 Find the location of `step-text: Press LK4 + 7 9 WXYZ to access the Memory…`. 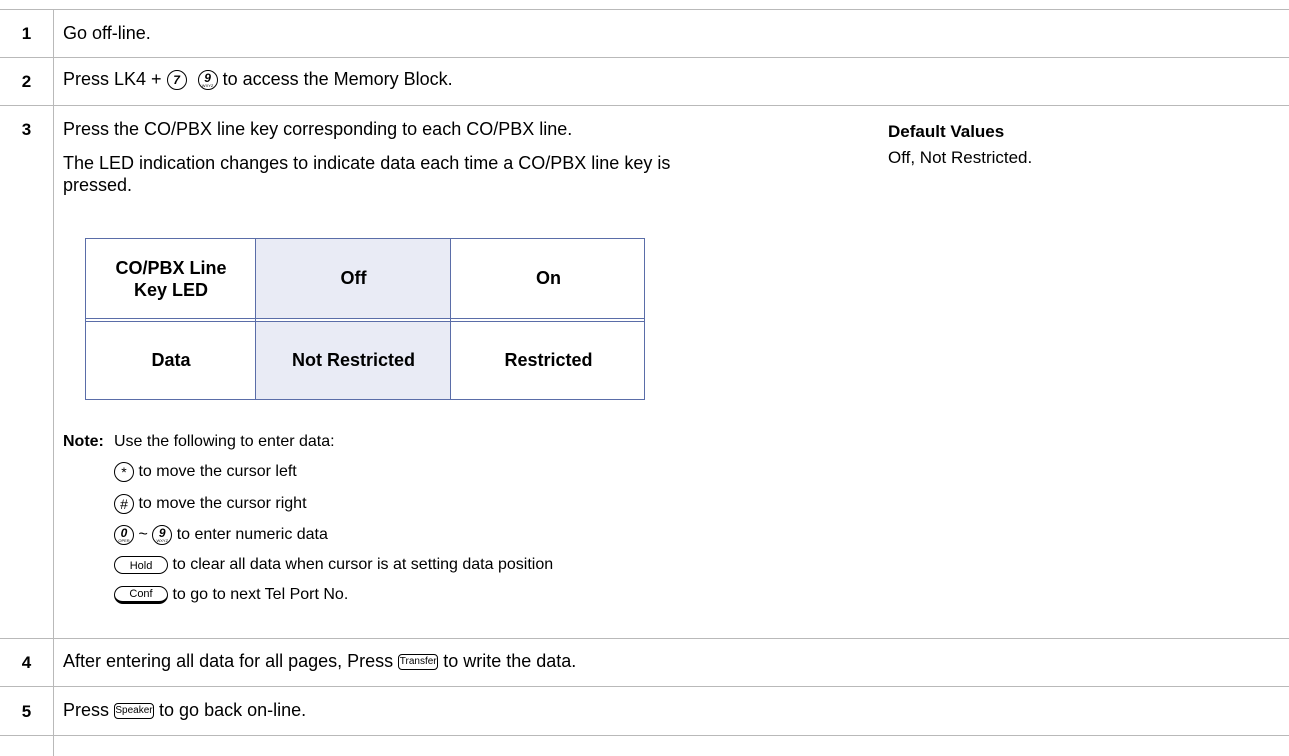

step-text: Press LK4 + 7 9 WXYZ to access the Memory… is located at coordinates (258, 80).